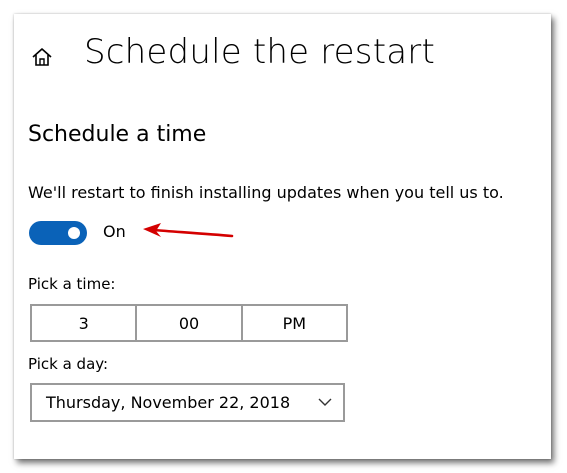 The width and height of the screenshot is (567, 473). What do you see at coordinates (259, 52) in the screenshot?
I see `page-title: Schedule the restart` at bounding box center [259, 52].